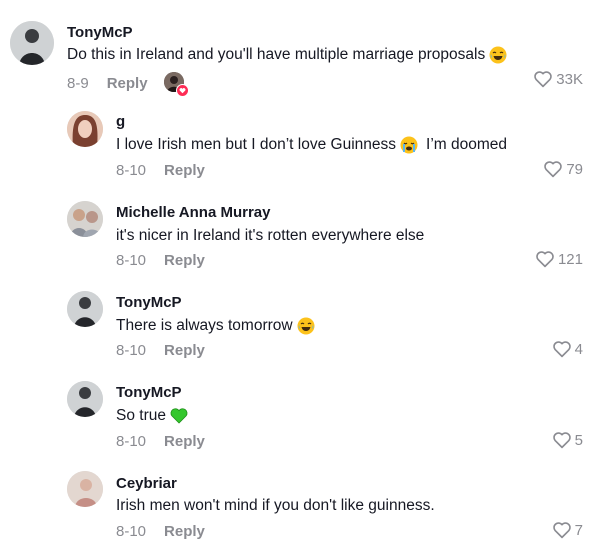  I want to click on like-count: 121, so click(570, 259).